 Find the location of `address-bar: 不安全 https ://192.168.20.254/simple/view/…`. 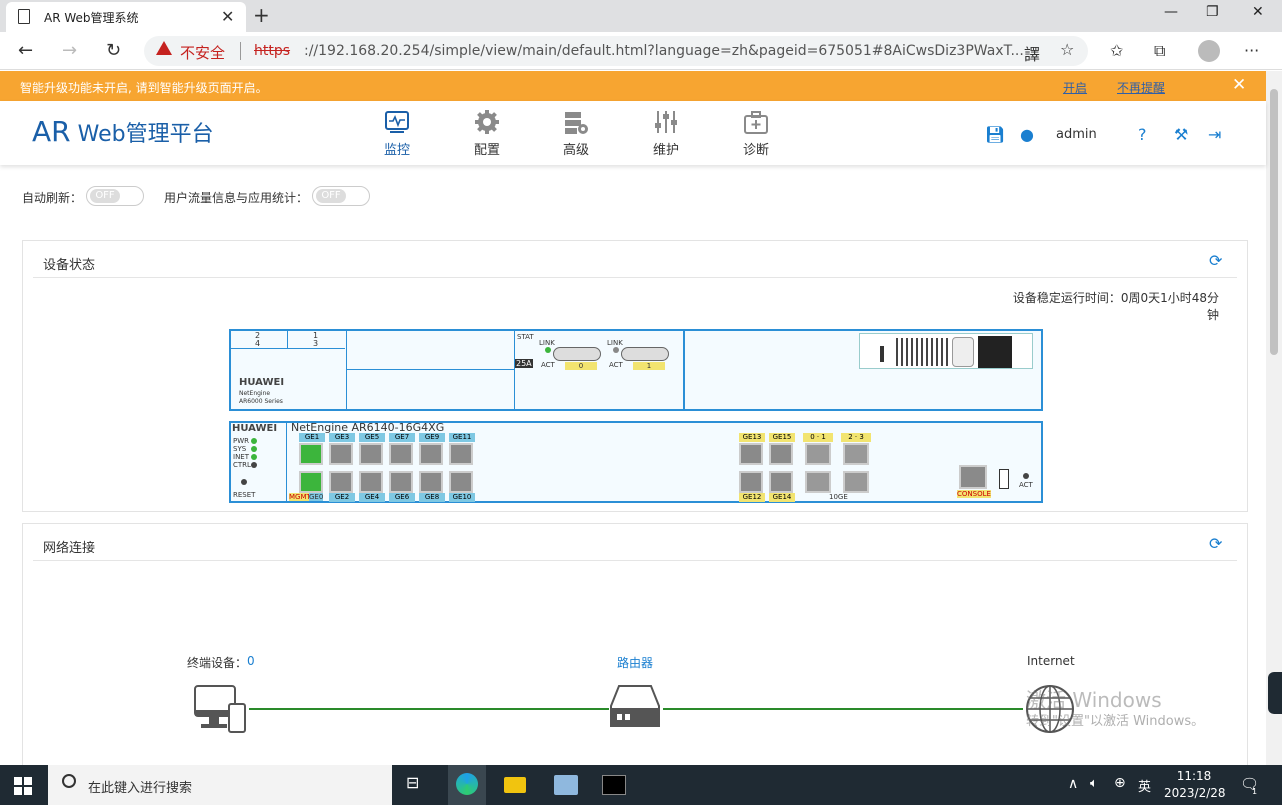

address-bar: 不安全 https ://192.168.20.254/simple/view/… is located at coordinates (616, 51).